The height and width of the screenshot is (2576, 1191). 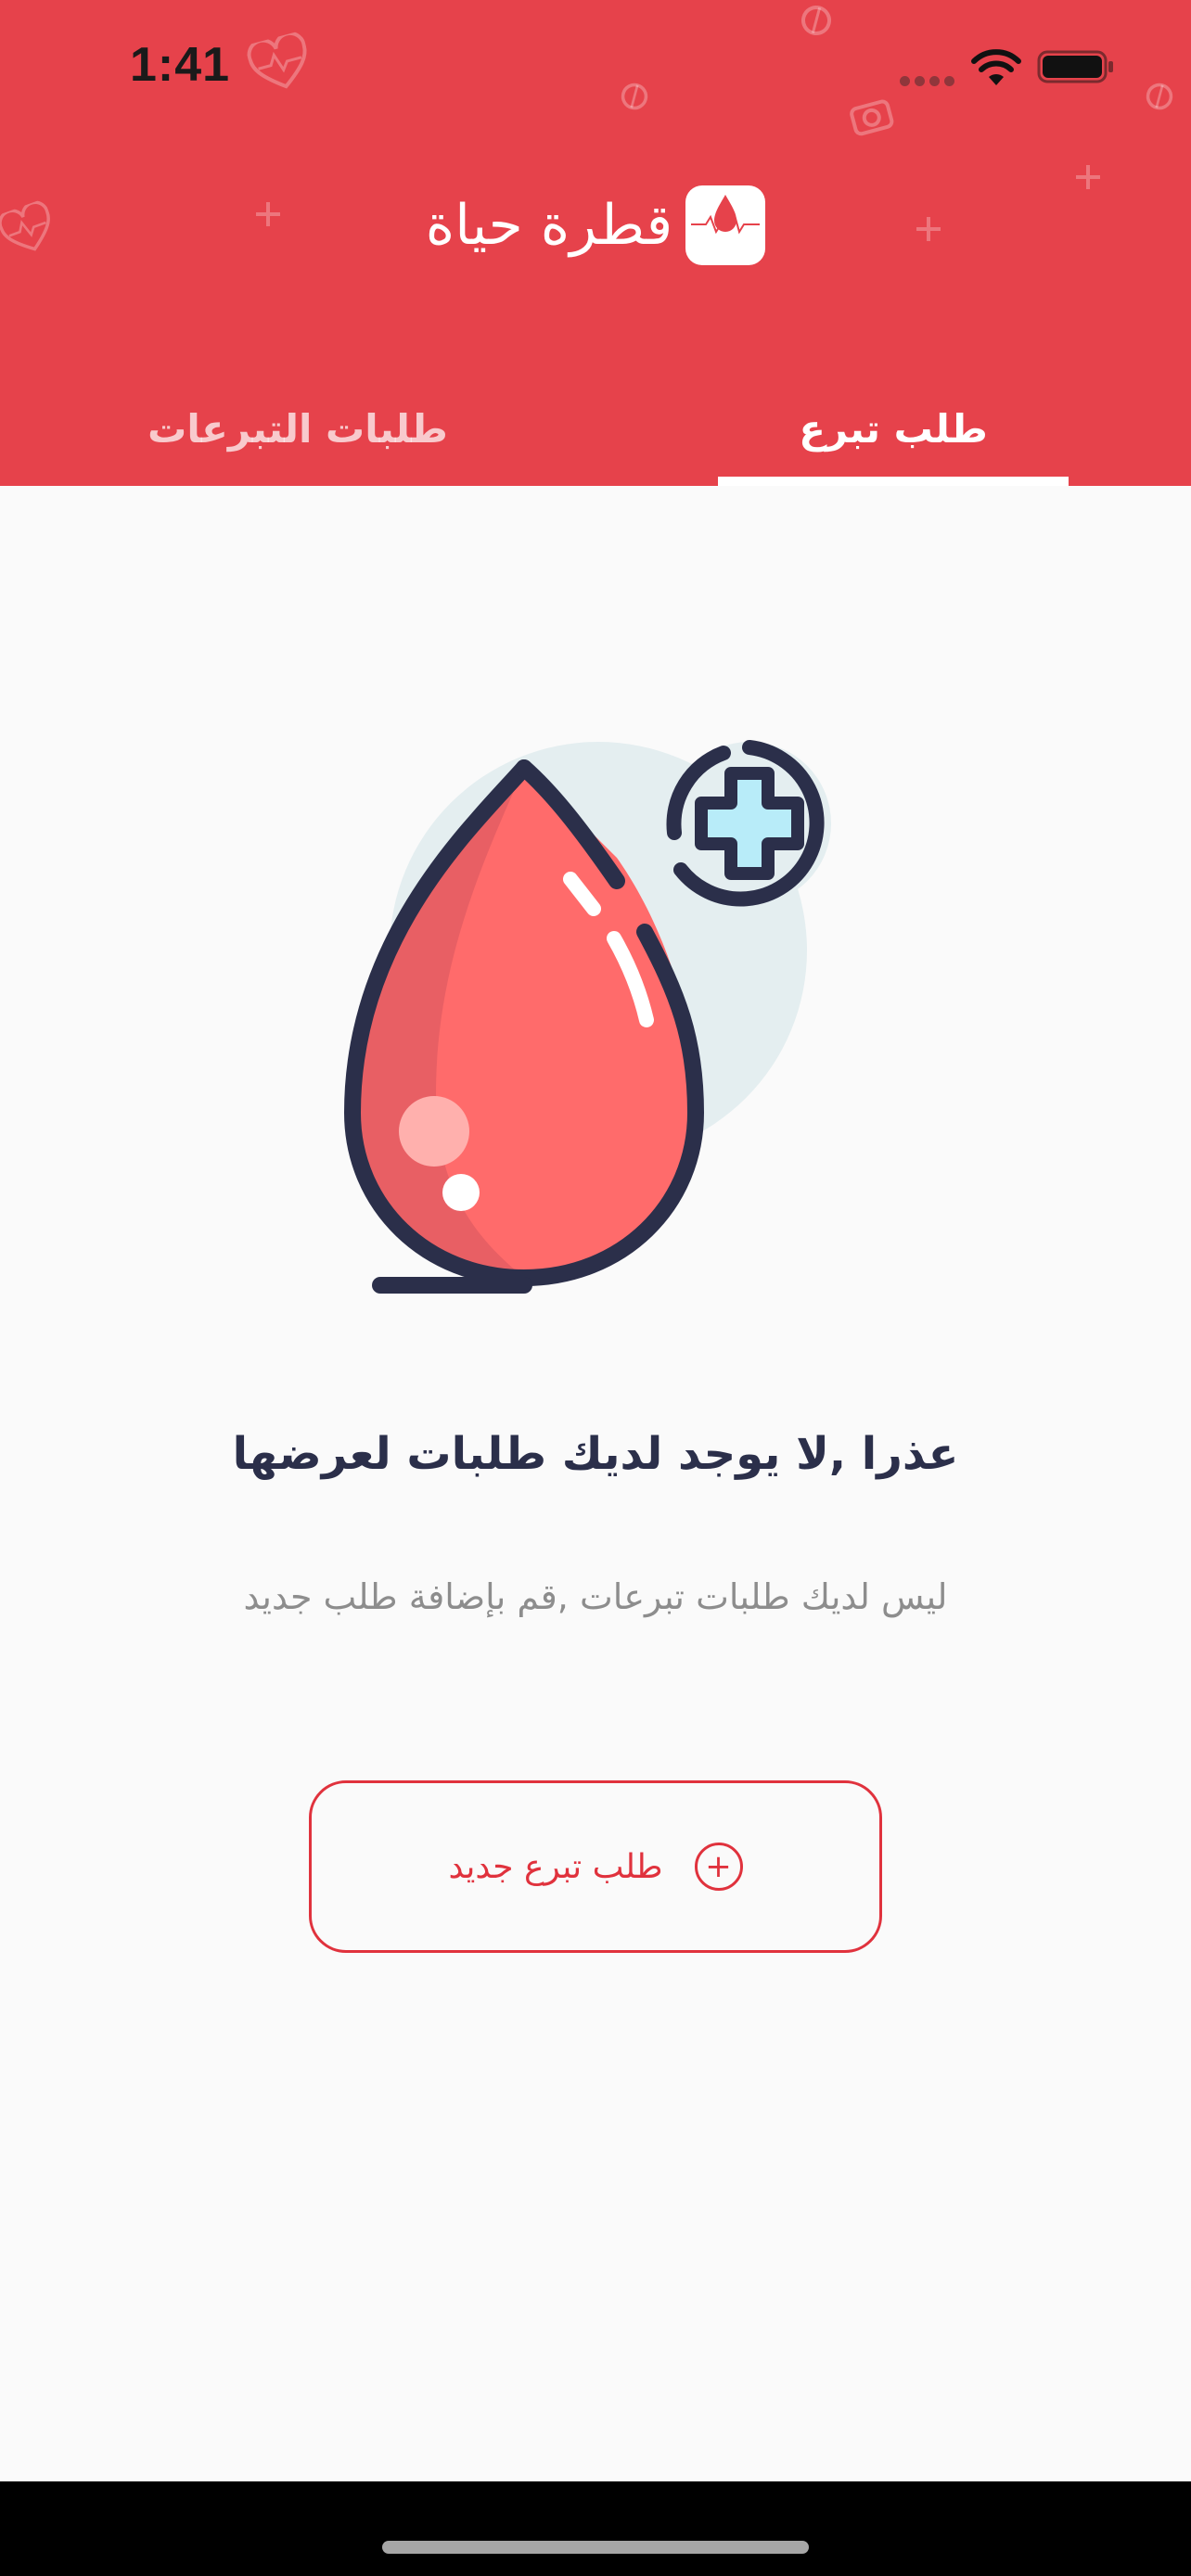 I want to click on tab-donation-requests: طلبات التبرعات, so click(x=298, y=428).